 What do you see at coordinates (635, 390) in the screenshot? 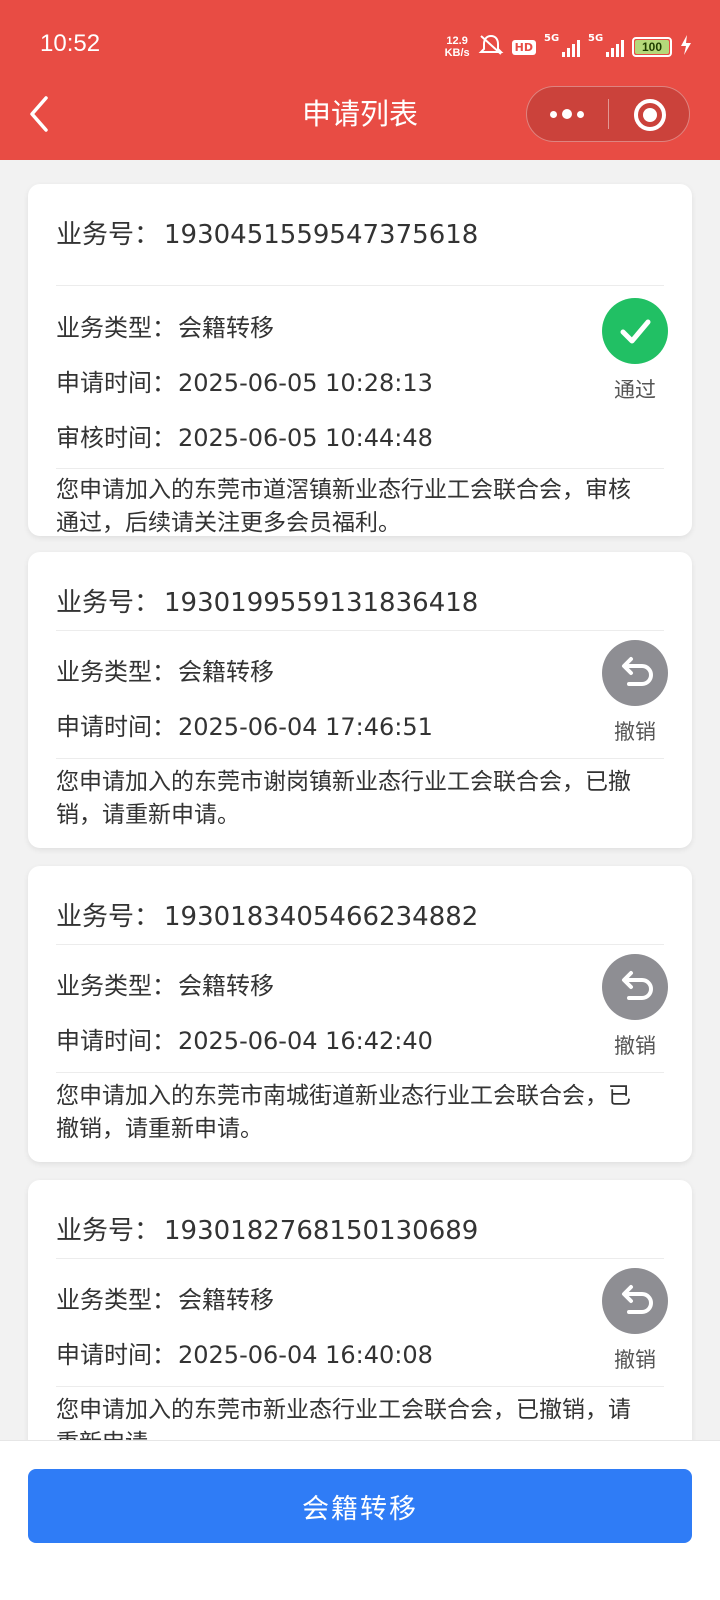
I see `status-label: 通过` at bounding box center [635, 390].